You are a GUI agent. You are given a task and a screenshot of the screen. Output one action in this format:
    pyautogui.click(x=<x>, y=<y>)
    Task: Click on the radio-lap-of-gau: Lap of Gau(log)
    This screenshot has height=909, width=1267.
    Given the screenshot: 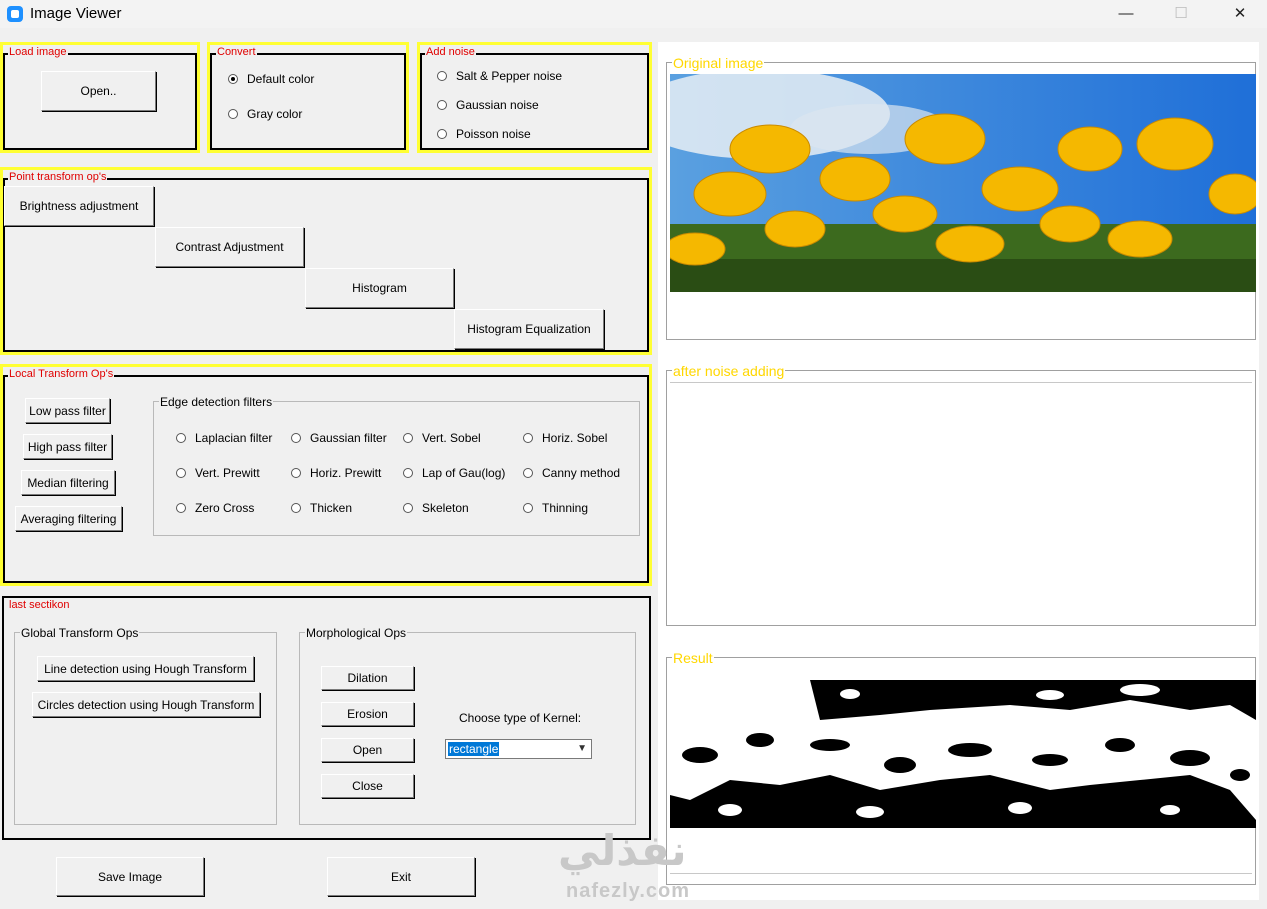 What is the action you would take?
    pyautogui.click(x=454, y=473)
    